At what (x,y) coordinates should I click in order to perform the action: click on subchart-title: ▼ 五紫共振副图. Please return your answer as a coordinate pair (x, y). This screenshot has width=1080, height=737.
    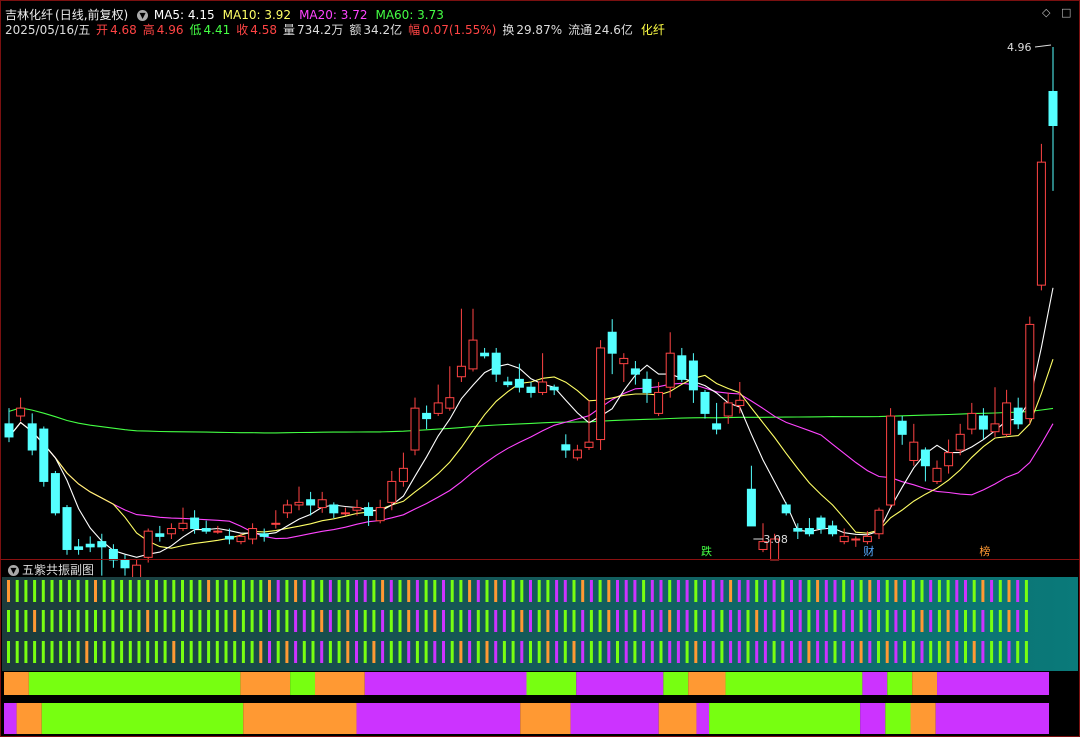
    Looking at the image, I should click on (49, 569).